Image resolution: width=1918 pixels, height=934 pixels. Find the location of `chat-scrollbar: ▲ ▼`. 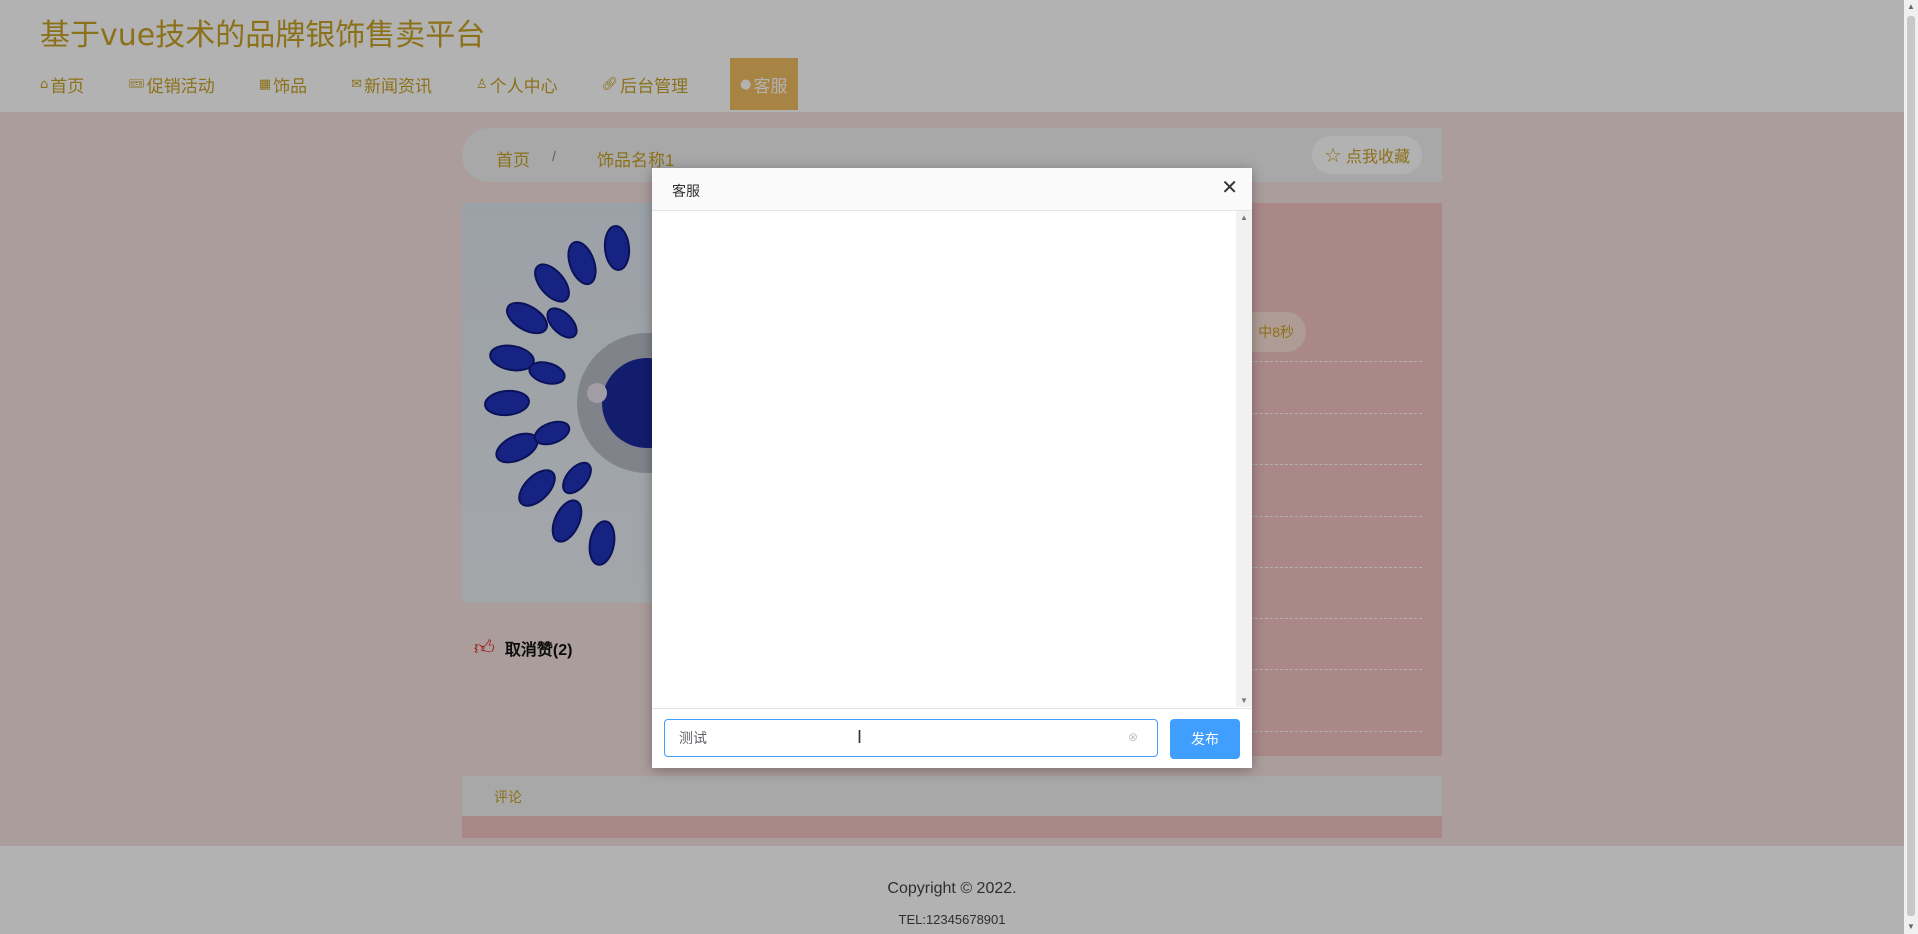

chat-scrollbar: ▲ ▼ is located at coordinates (1244, 459).